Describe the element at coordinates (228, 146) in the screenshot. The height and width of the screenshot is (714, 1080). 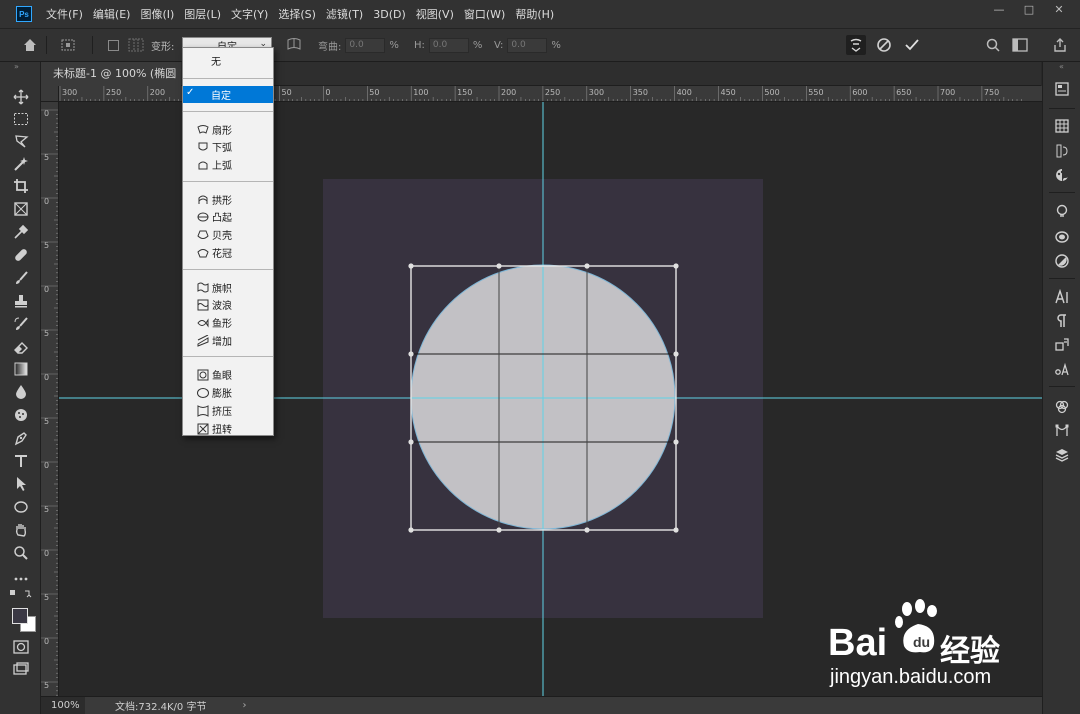
I see `warp-option-arc-lower: 下弧` at that location.